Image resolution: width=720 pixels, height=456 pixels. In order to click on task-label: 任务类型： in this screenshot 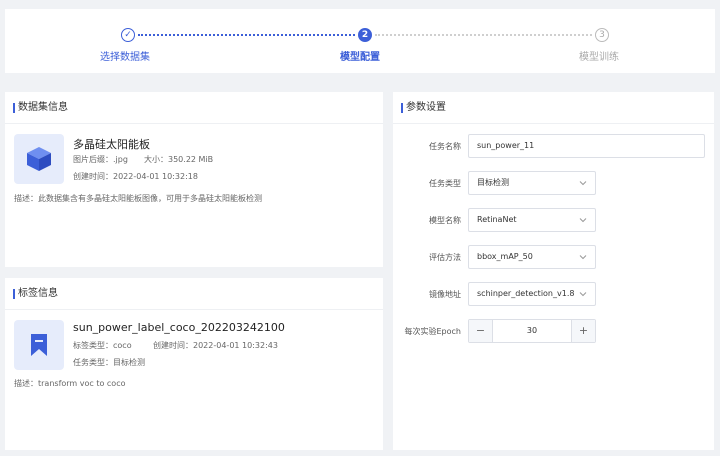, I will do `click(93, 362)`.